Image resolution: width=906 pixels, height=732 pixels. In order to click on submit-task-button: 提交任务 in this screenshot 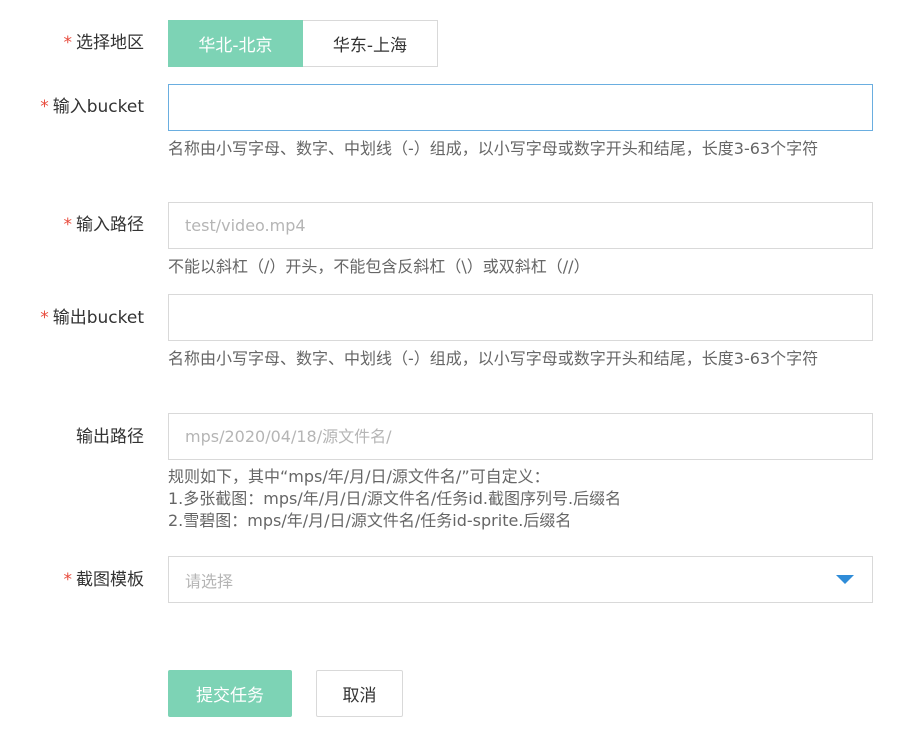, I will do `click(230, 693)`.